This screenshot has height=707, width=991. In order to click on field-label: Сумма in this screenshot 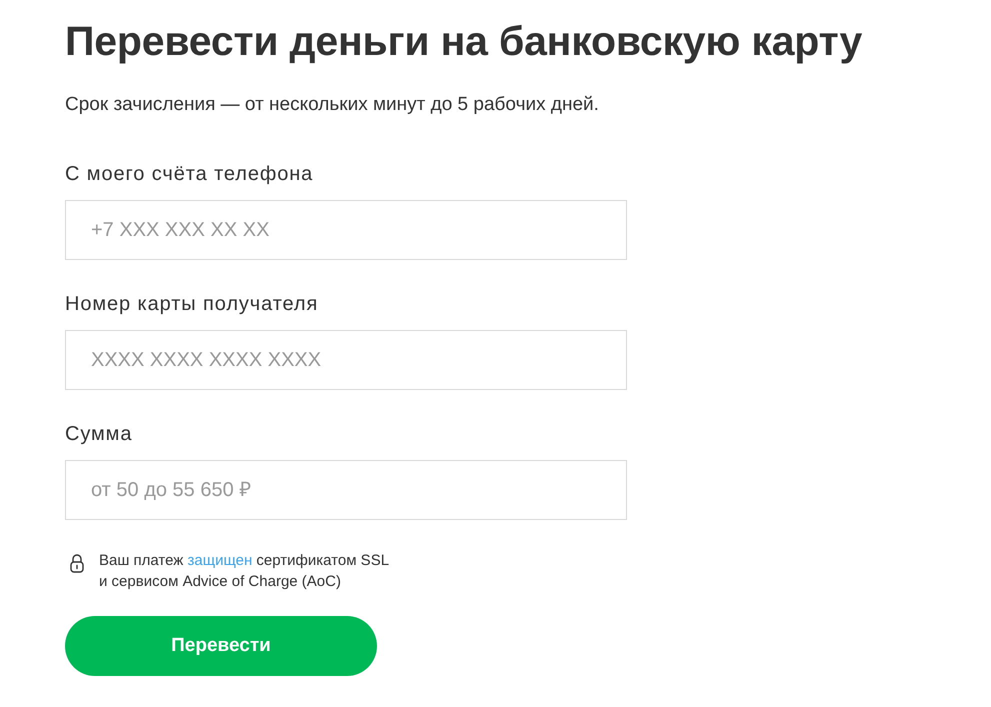, I will do `click(98, 434)`.